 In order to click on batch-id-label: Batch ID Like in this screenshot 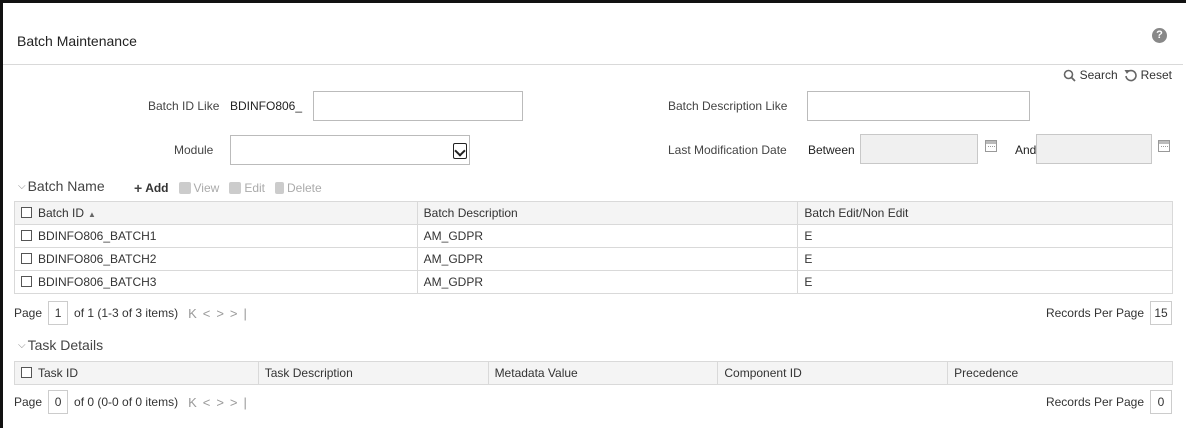, I will do `click(184, 106)`.